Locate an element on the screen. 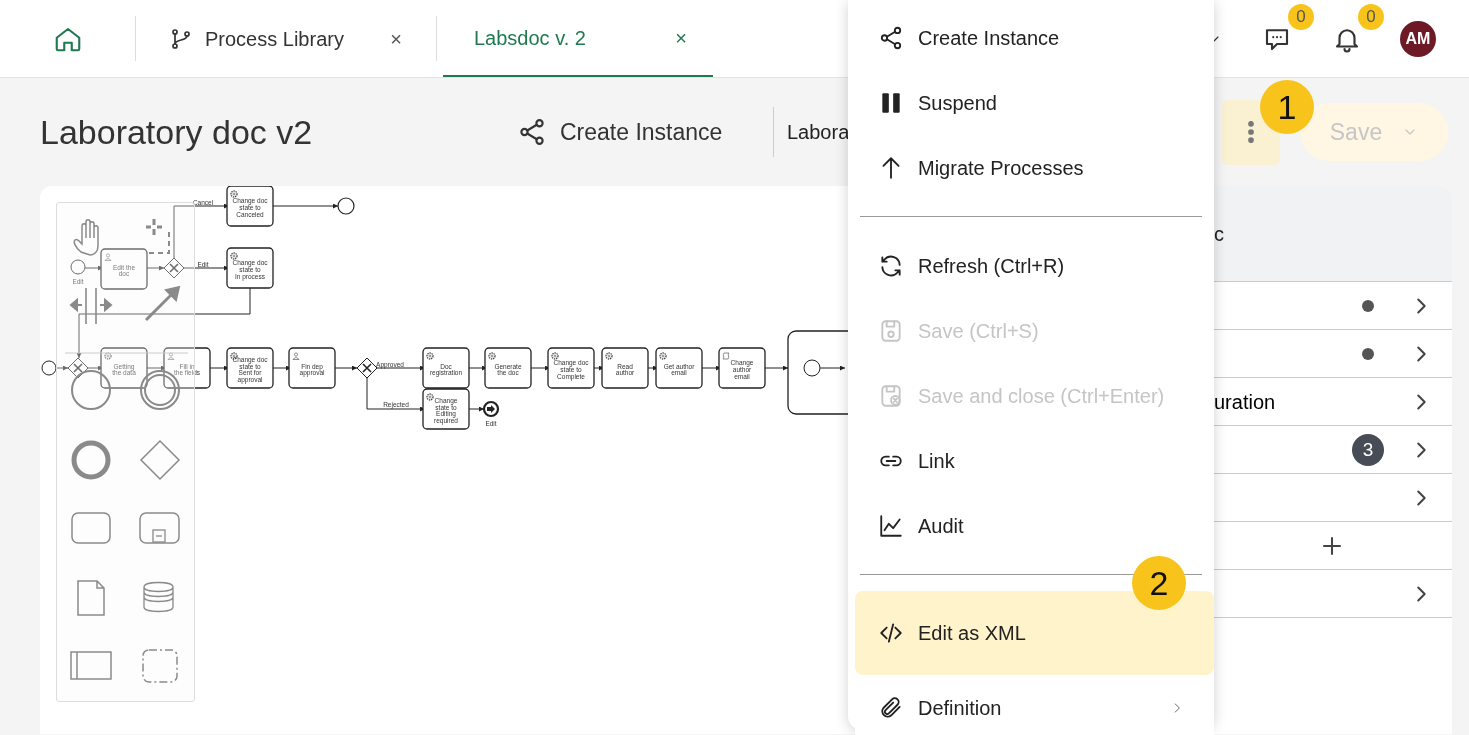 The width and height of the screenshot is (1469, 735). tab: Process Library × is located at coordinates (286, 38).